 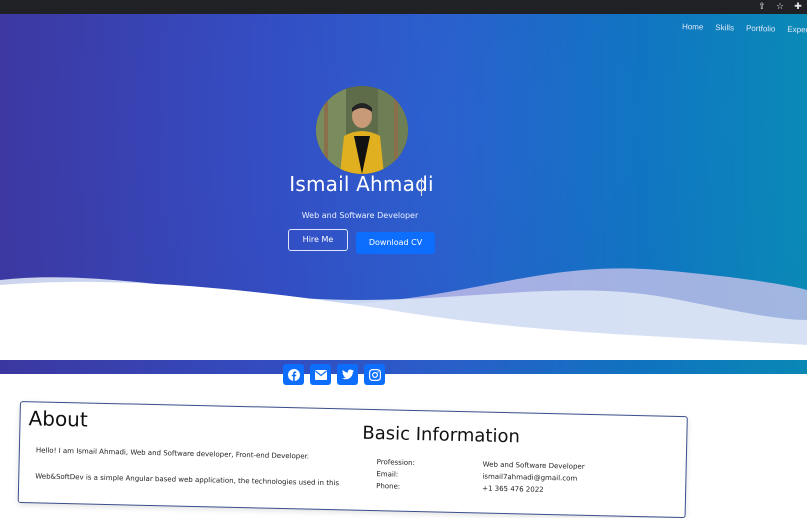 What do you see at coordinates (395, 243) in the screenshot?
I see `download-cv-button: Download CV` at bounding box center [395, 243].